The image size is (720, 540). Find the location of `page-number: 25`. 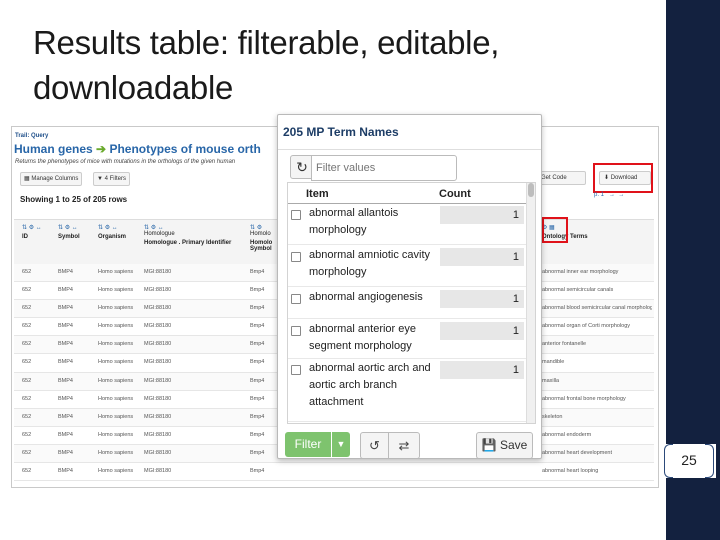

page-number: 25 is located at coordinates (689, 460).